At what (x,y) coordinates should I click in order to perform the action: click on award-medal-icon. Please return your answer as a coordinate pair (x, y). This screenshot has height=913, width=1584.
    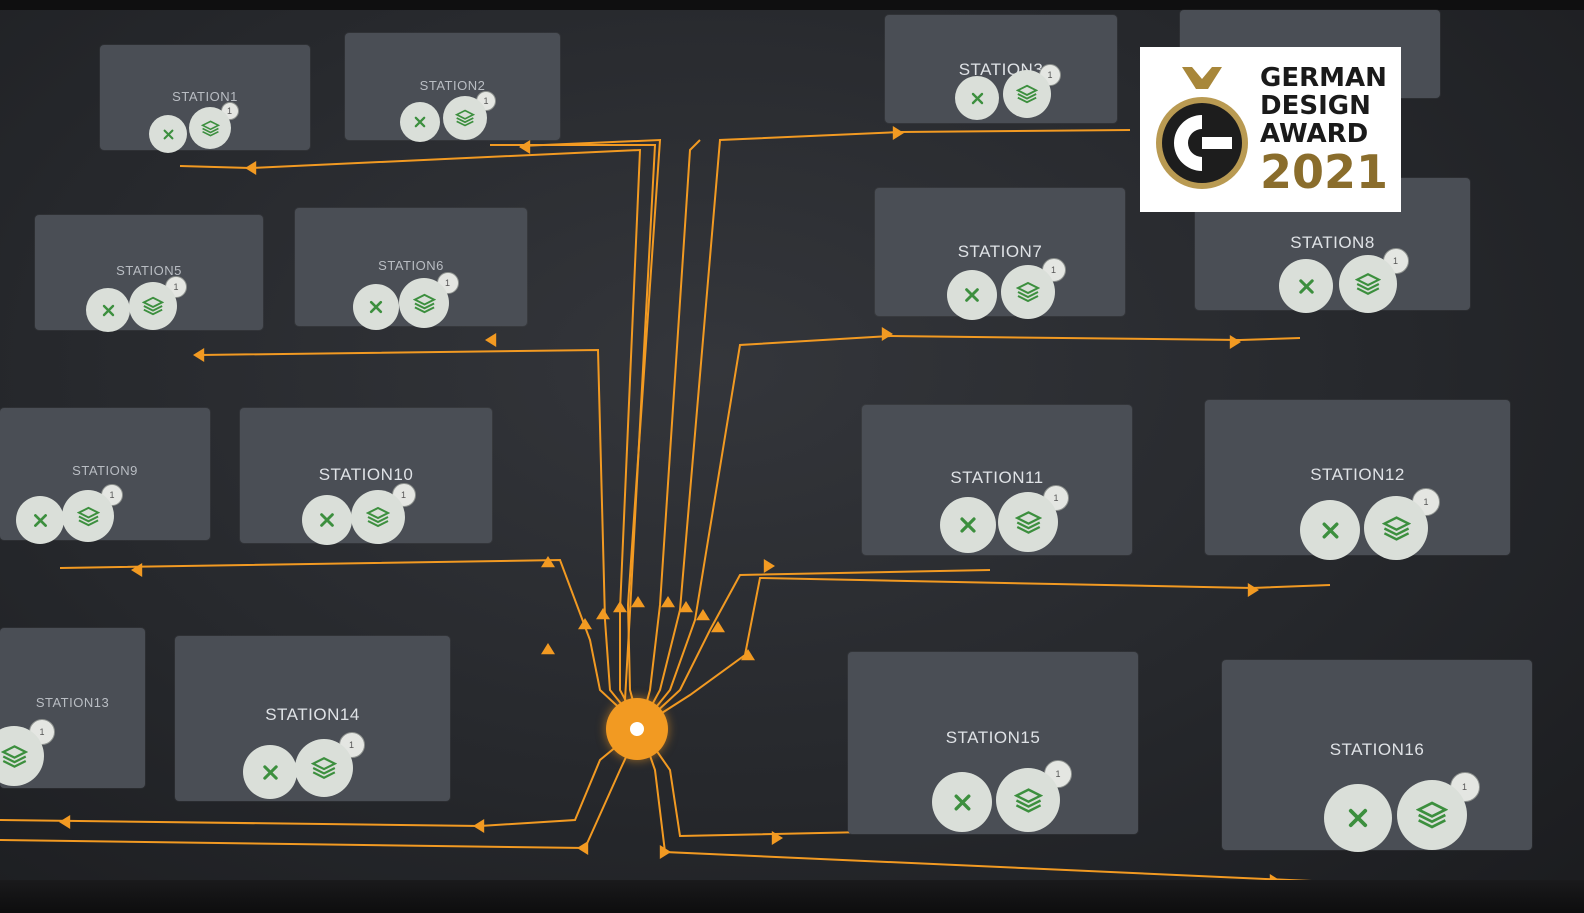
    Looking at the image, I should click on (1202, 128).